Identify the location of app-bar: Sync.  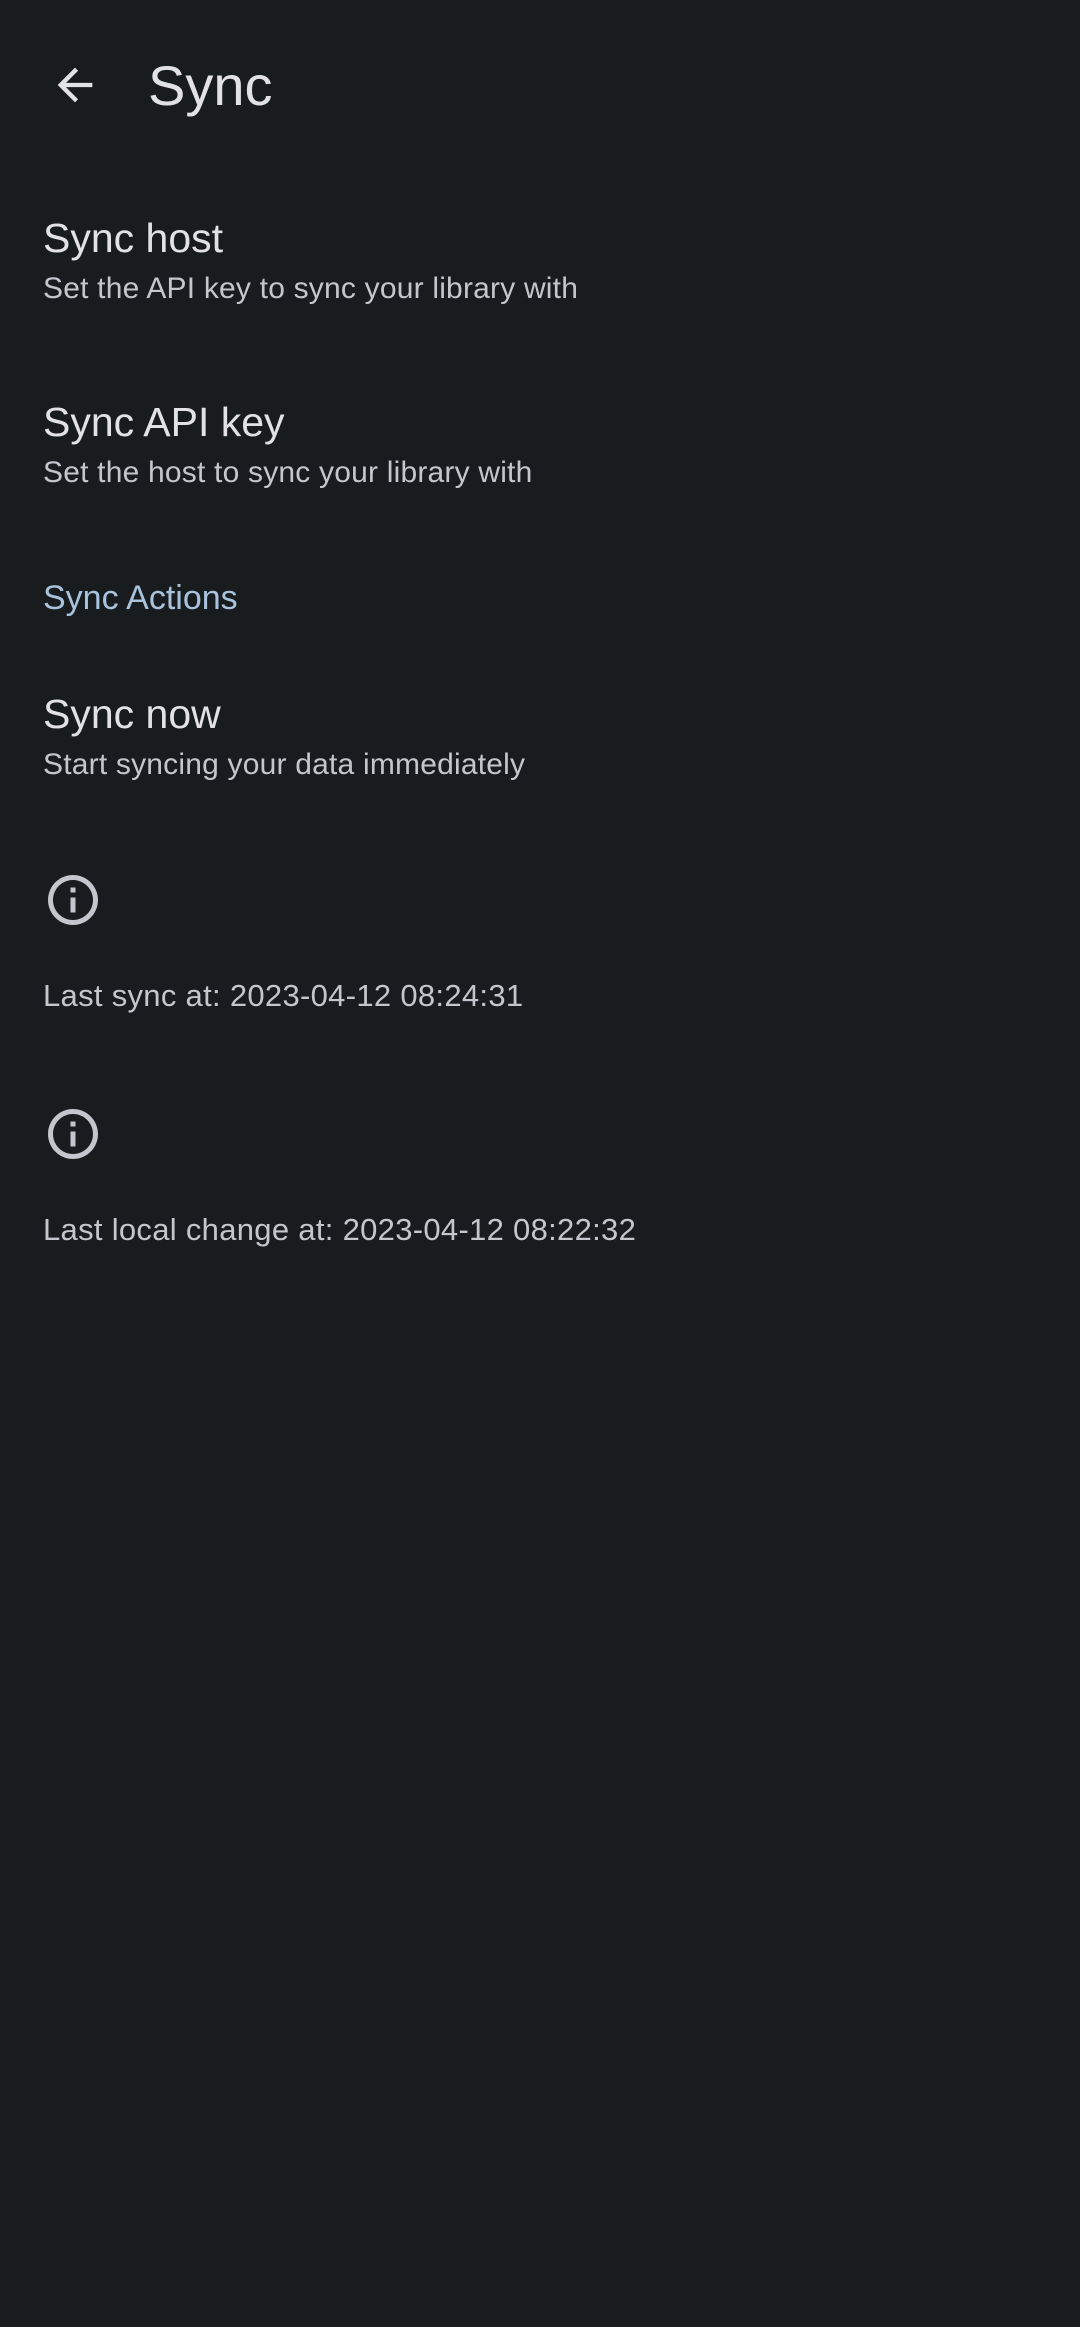
(540, 86).